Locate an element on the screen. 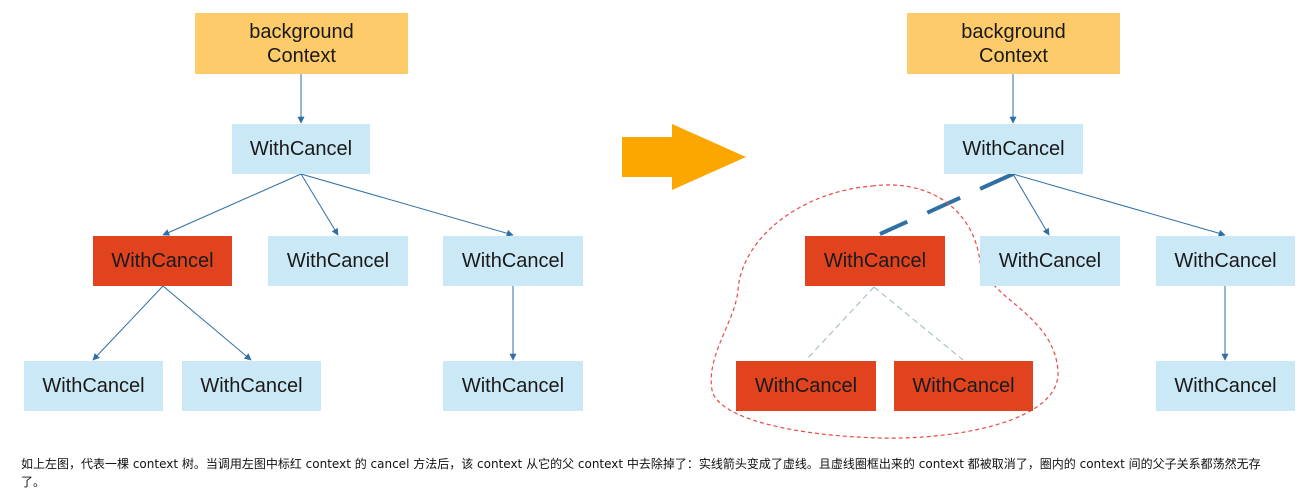  left-child-a-node: WithCancel is located at coordinates (162, 261).